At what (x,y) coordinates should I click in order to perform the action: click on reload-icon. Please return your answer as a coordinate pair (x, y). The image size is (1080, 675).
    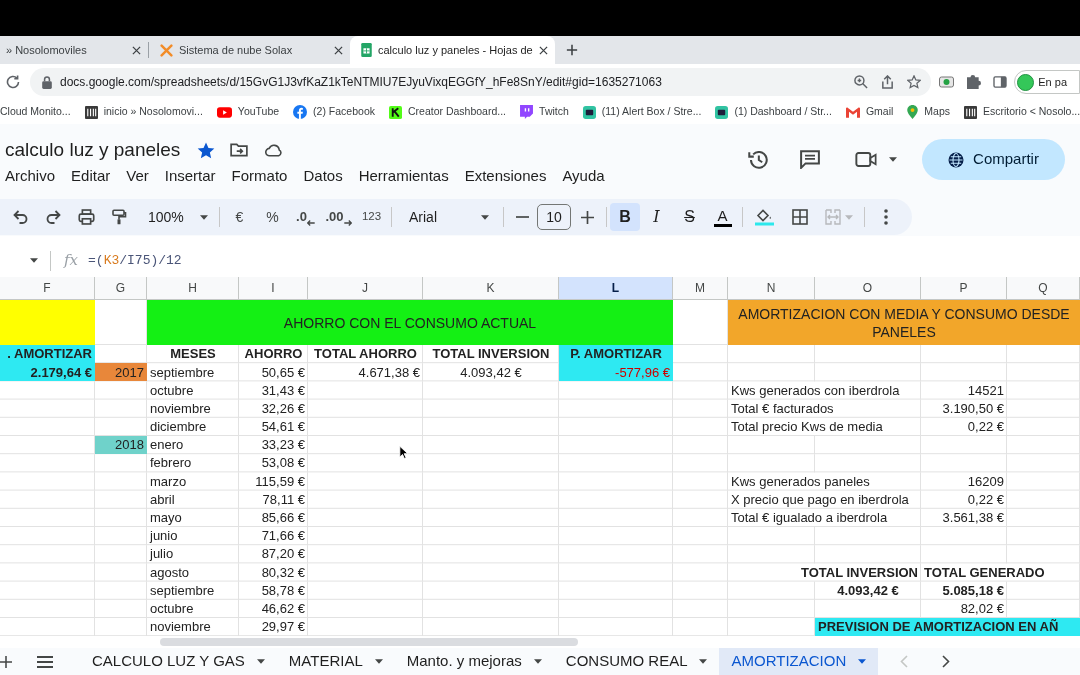
    Looking at the image, I should click on (13, 82).